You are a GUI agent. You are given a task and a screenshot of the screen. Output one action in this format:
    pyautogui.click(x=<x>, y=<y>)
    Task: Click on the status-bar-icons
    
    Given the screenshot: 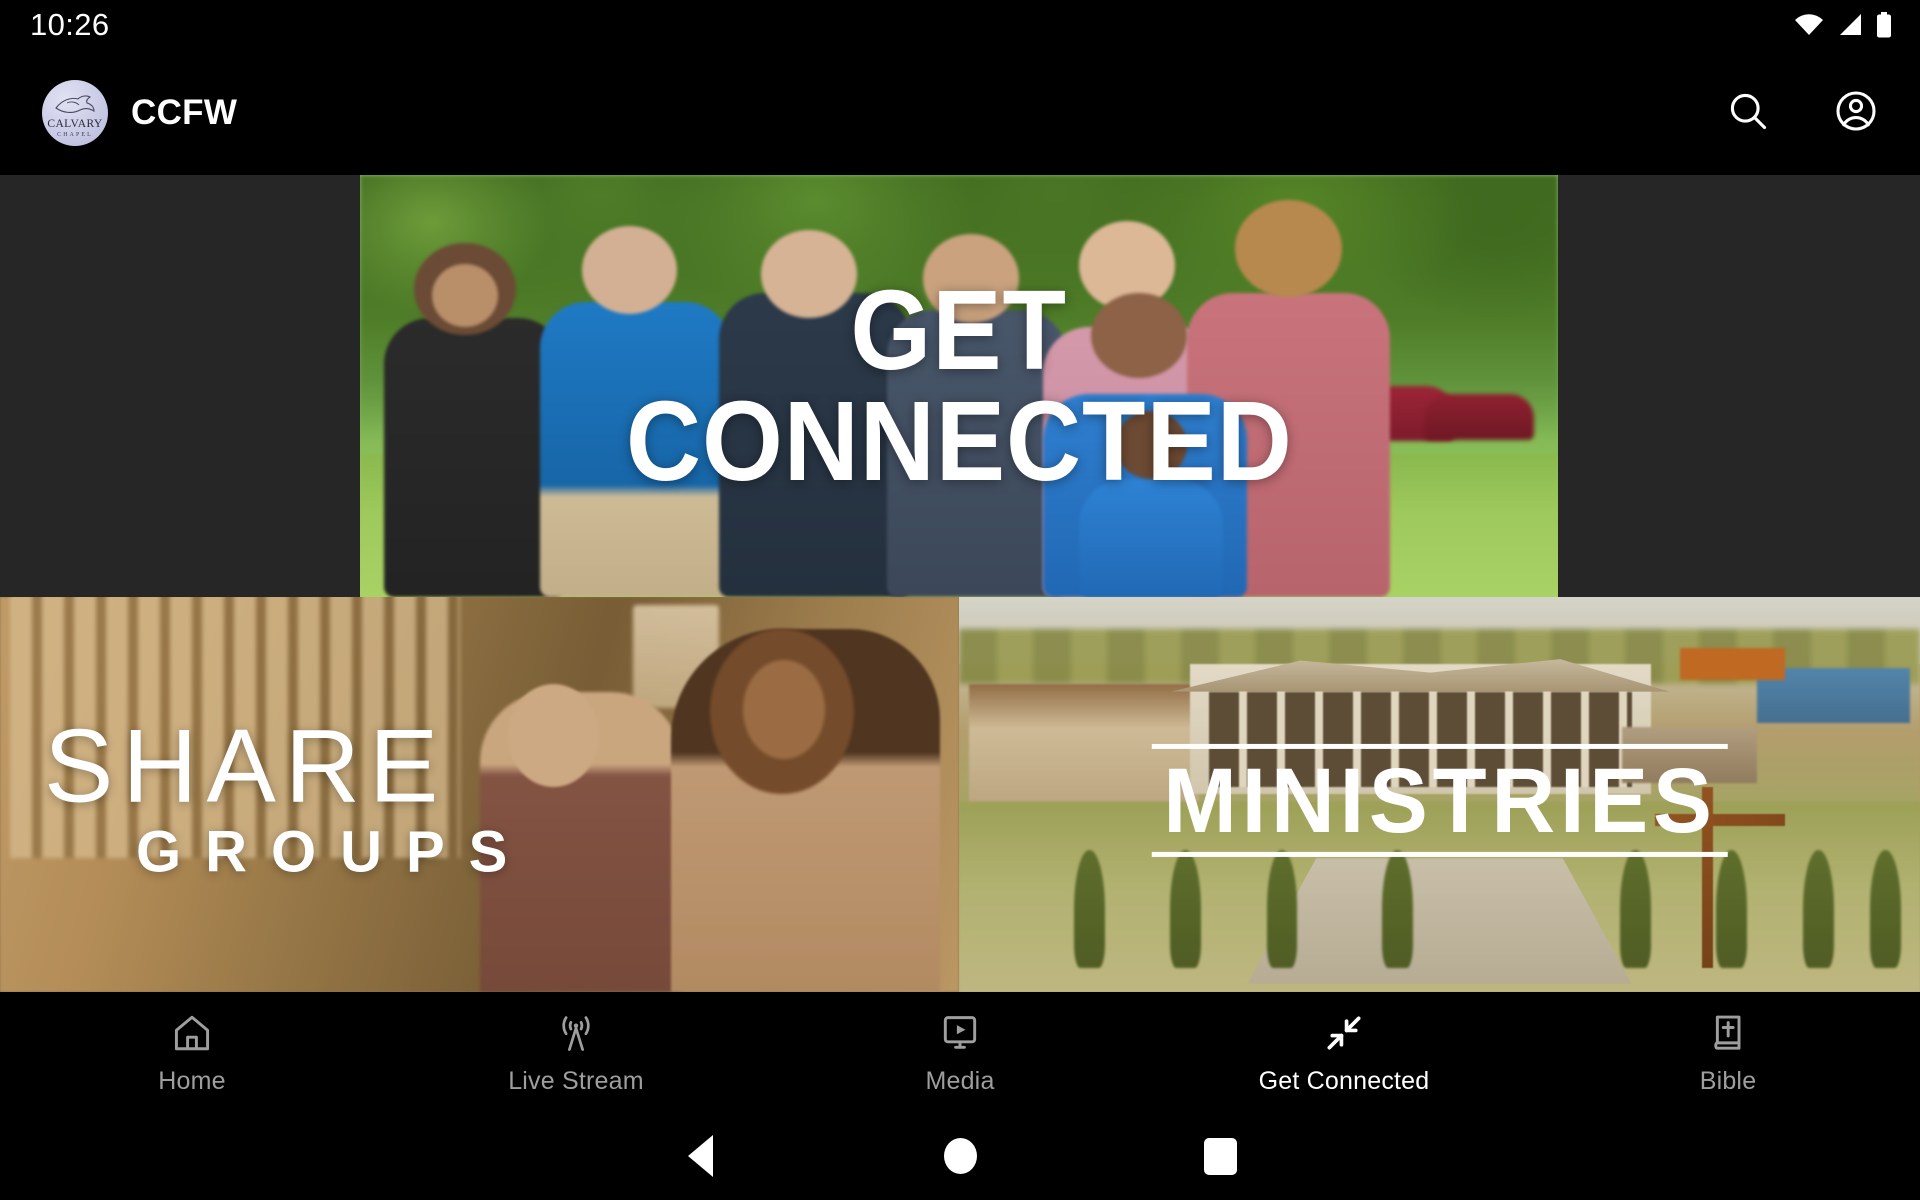 What is the action you would take?
    pyautogui.click(x=1843, y=25)
    